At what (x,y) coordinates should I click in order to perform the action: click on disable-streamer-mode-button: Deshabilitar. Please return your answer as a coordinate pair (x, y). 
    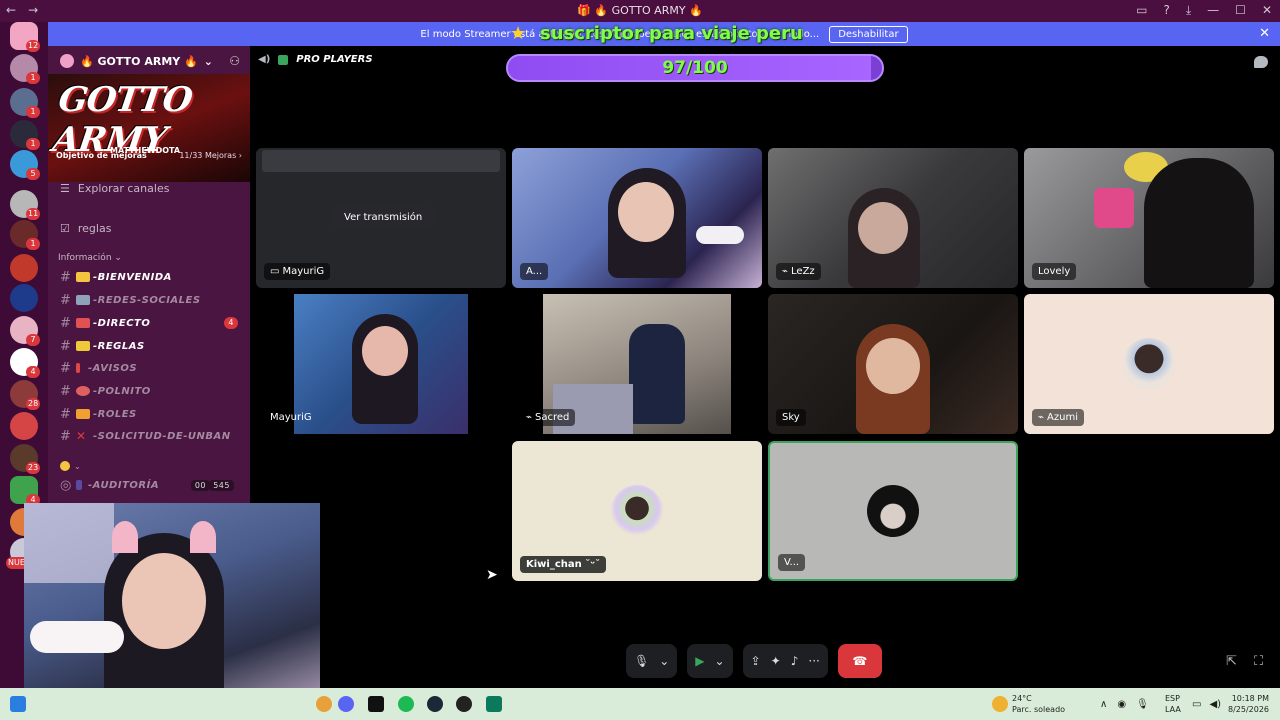
    Looking at the image, I should click on (868, 34).